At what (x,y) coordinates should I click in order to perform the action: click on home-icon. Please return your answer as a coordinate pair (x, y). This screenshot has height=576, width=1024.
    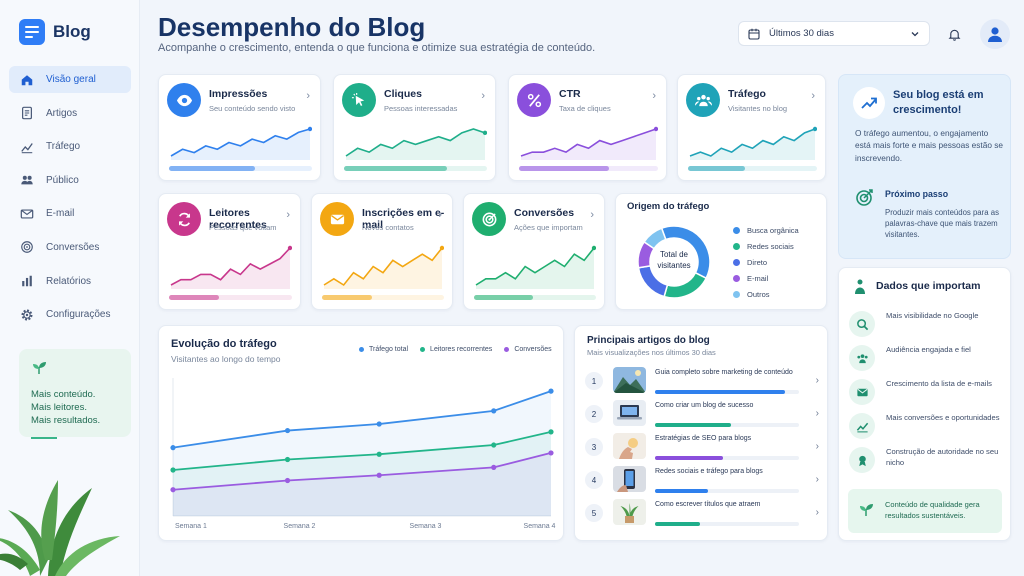
    Looking at the image, I should click on (27, 79).